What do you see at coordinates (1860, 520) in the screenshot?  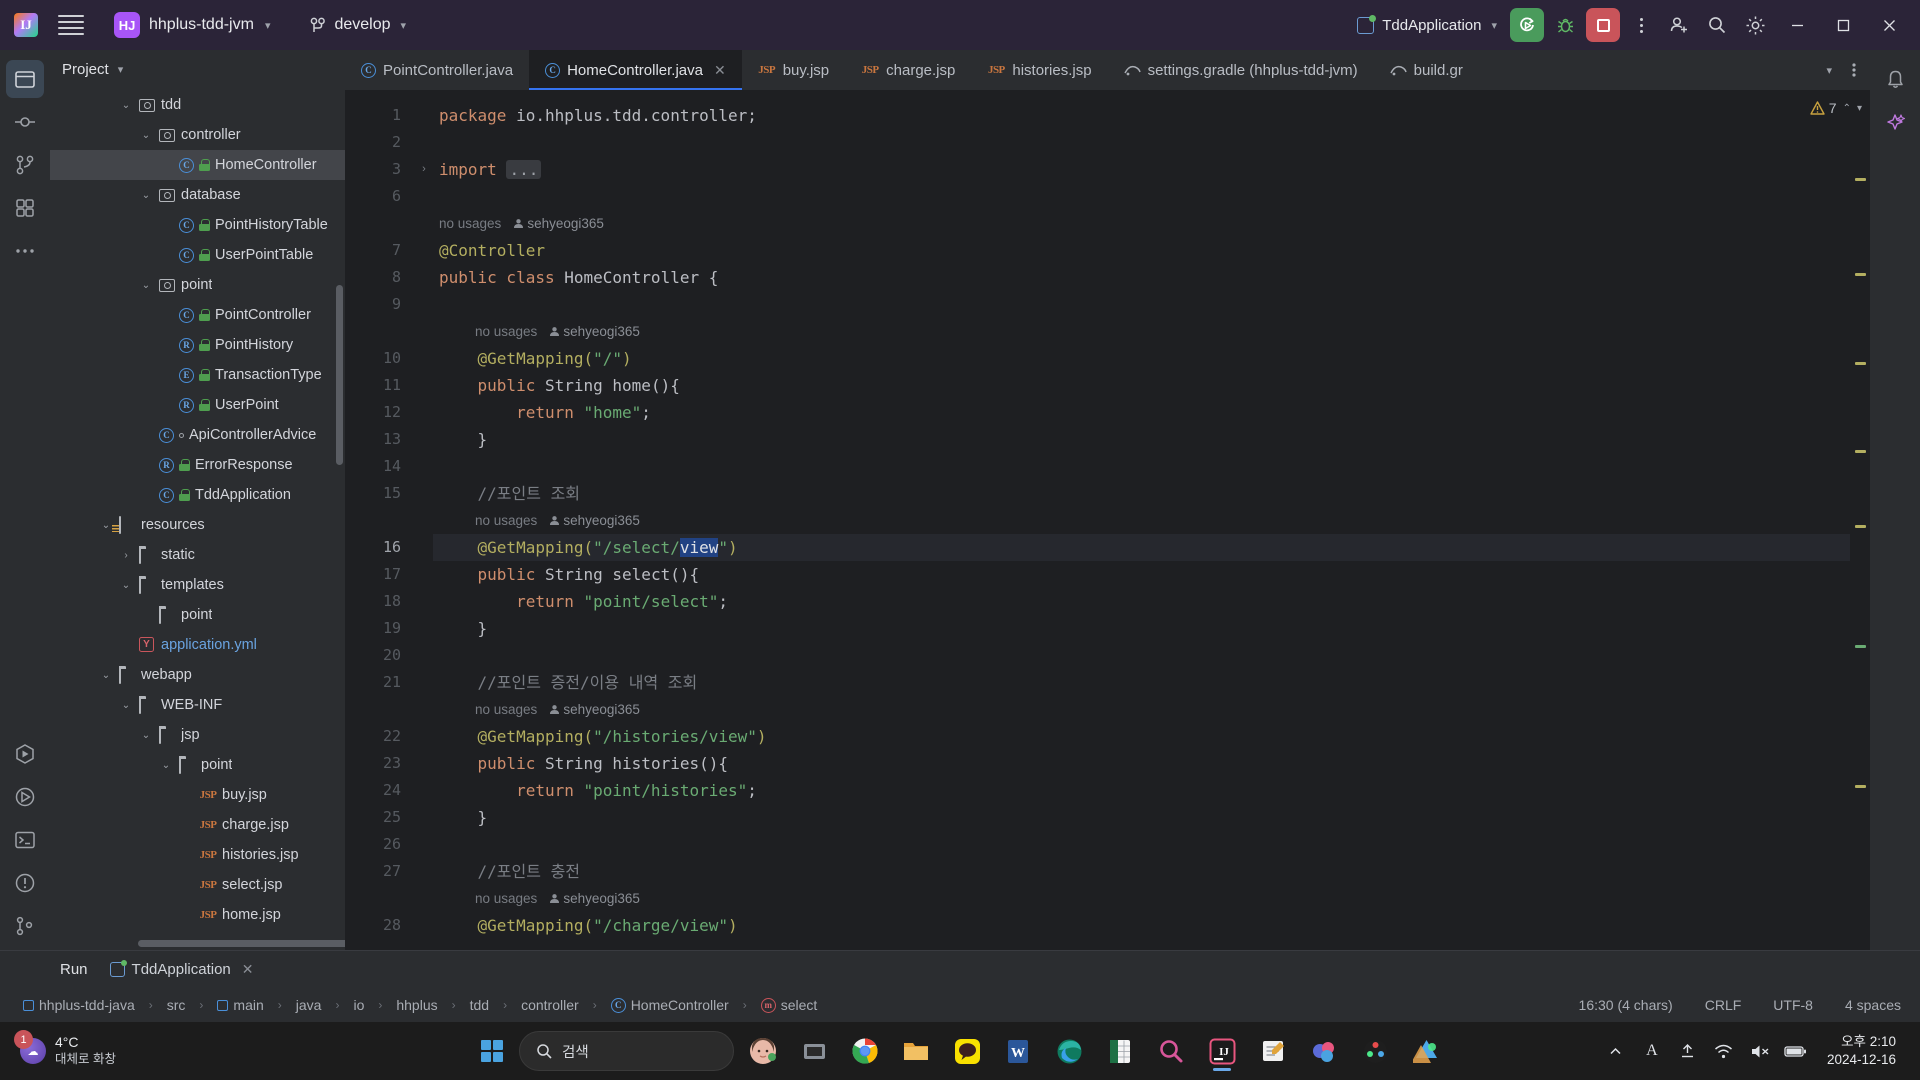 I see `editor-analysis-strip` at bounding box center [1860, 520].